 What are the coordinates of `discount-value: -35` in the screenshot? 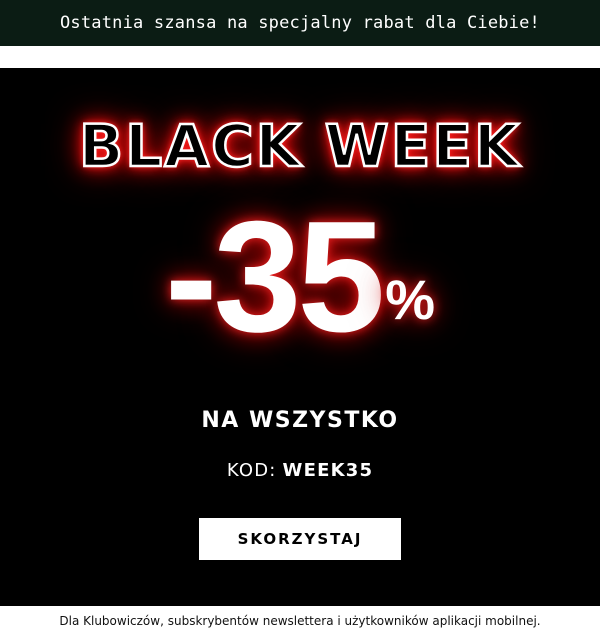 It's located at (274, 277).